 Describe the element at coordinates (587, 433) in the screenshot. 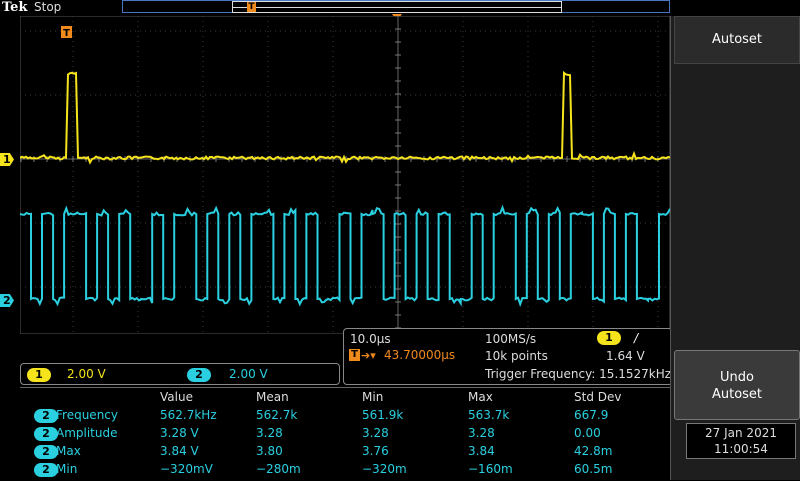

I see `measurement-stddev: 0.00` at that location.